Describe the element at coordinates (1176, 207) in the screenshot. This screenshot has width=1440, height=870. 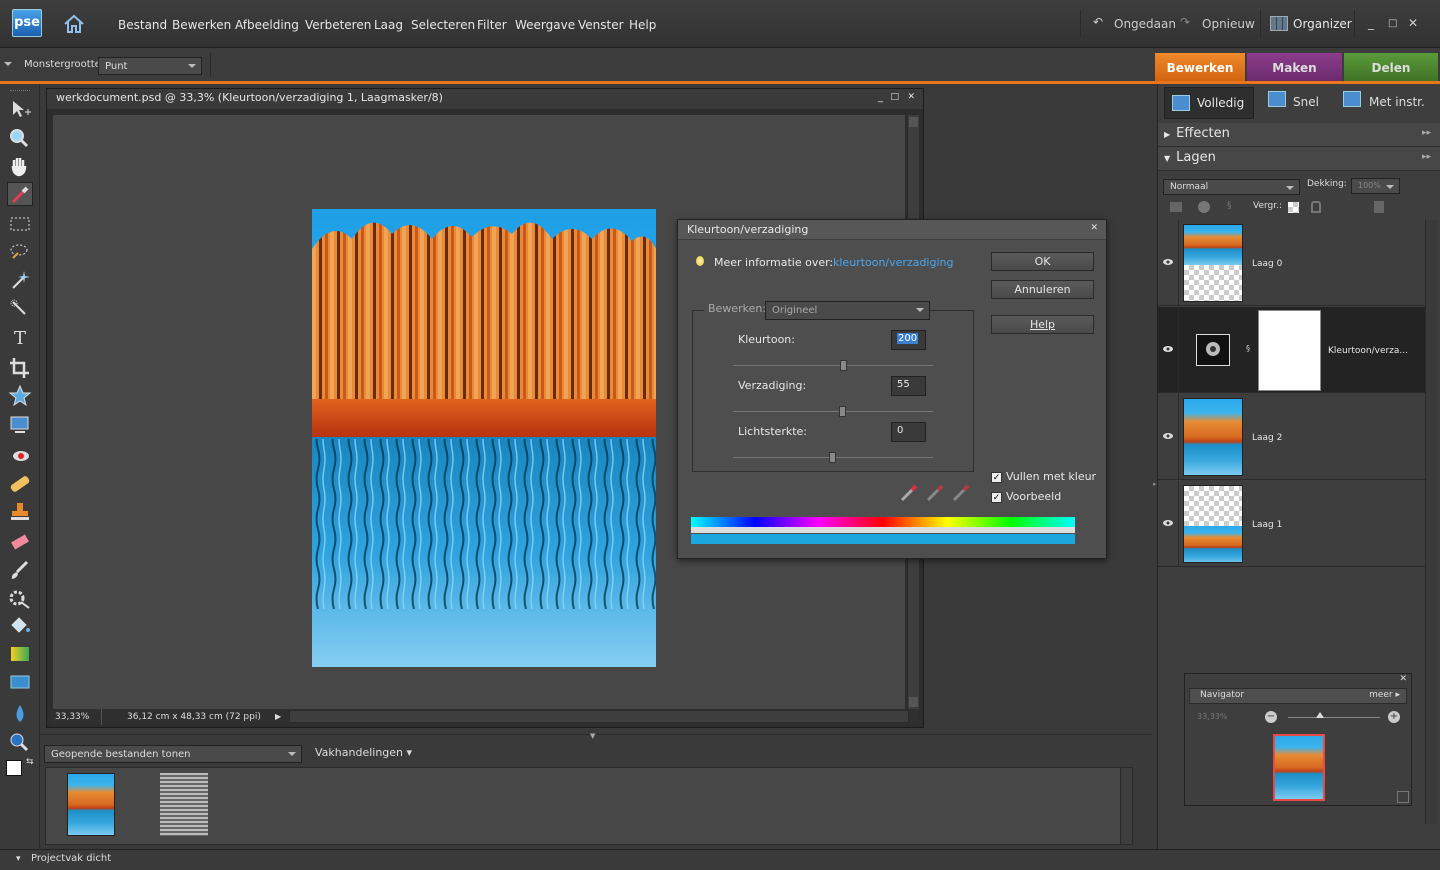
I see `new-layer-icon` at that location.